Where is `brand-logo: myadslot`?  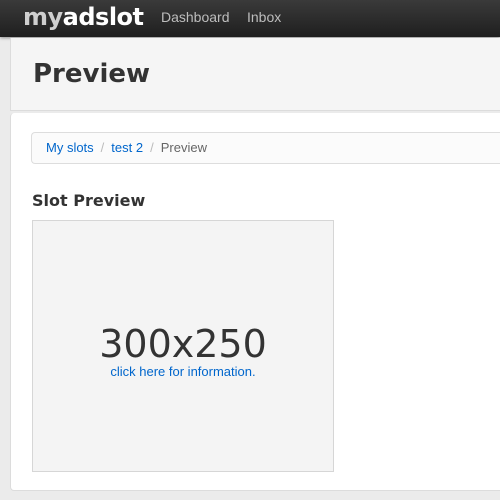
brand-logo: myadslot is located at coordinates (83, 17).